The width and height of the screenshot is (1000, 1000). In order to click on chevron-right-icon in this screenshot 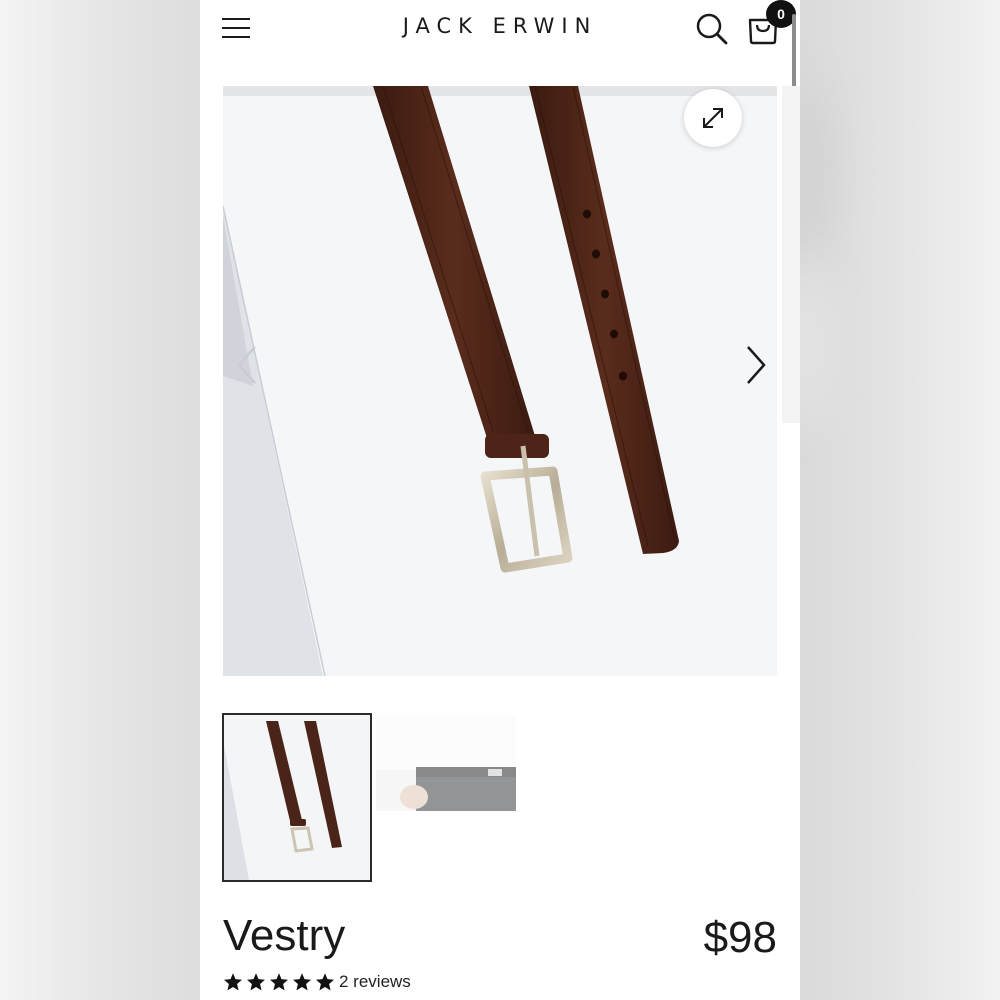, I will do `click(756, 365)`.